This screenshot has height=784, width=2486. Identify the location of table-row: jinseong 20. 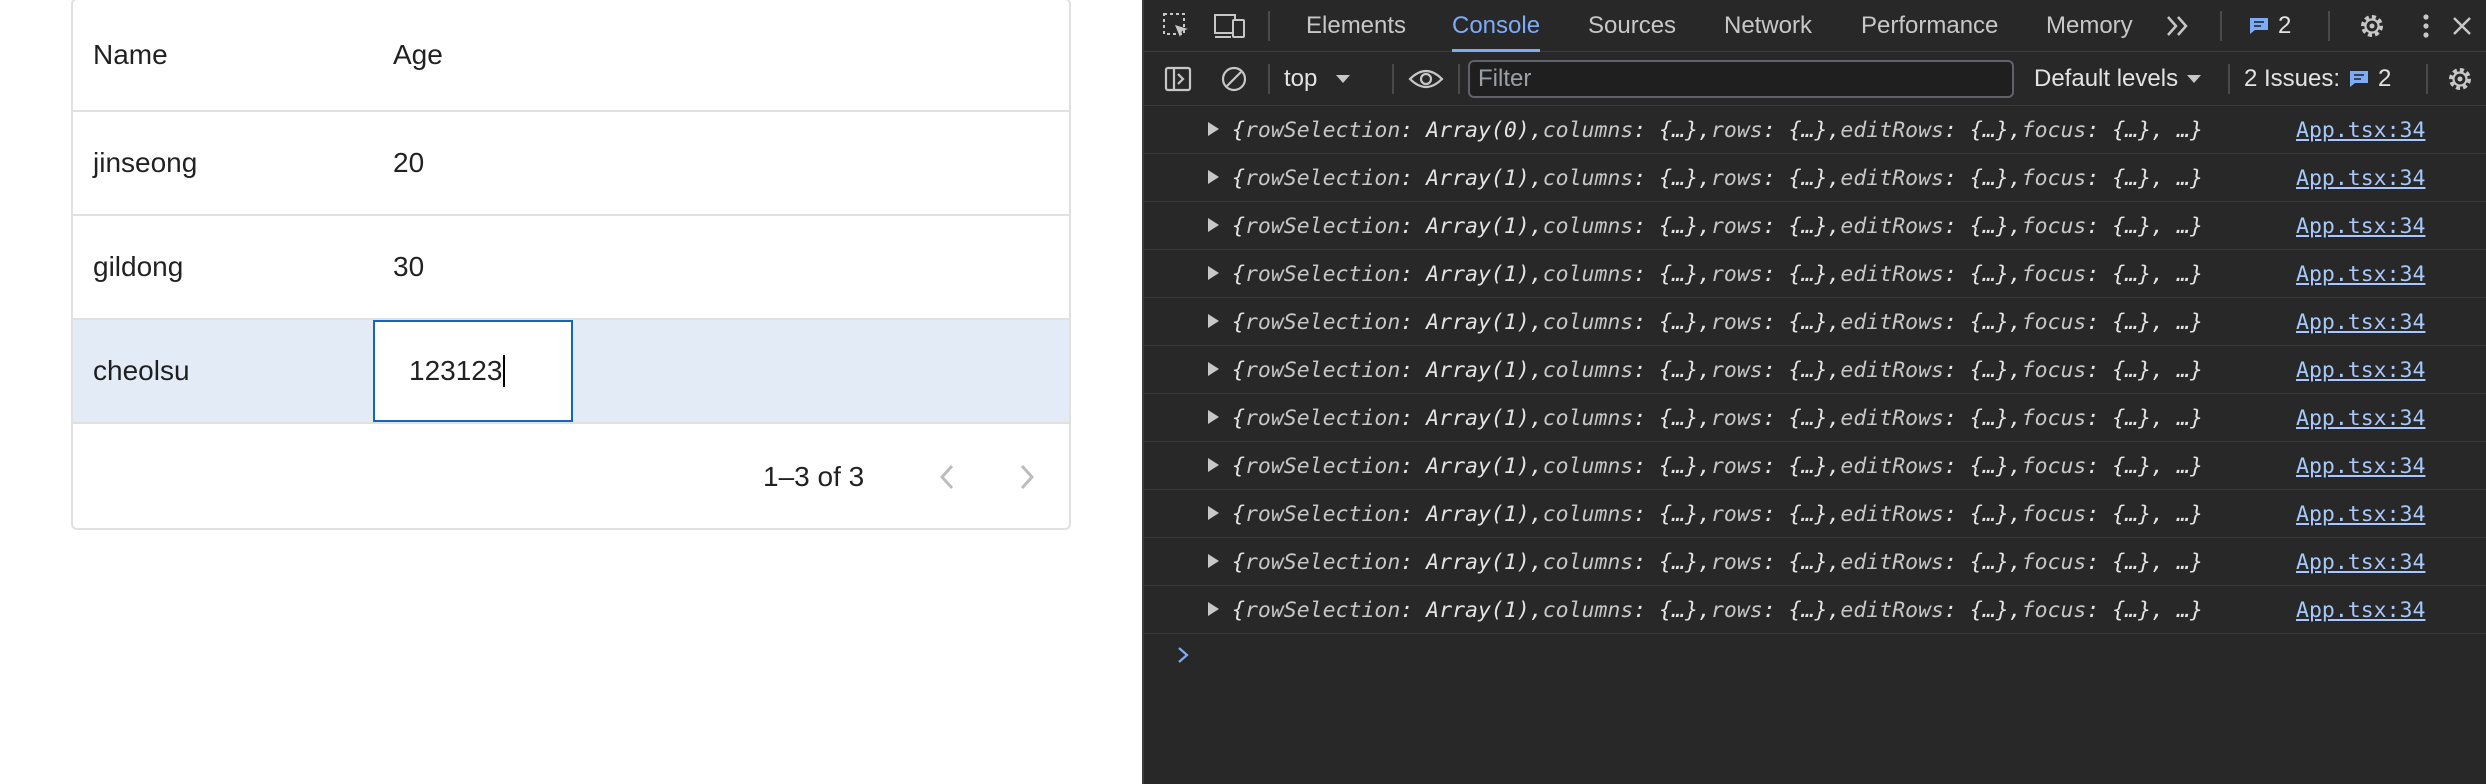
(571, 164).